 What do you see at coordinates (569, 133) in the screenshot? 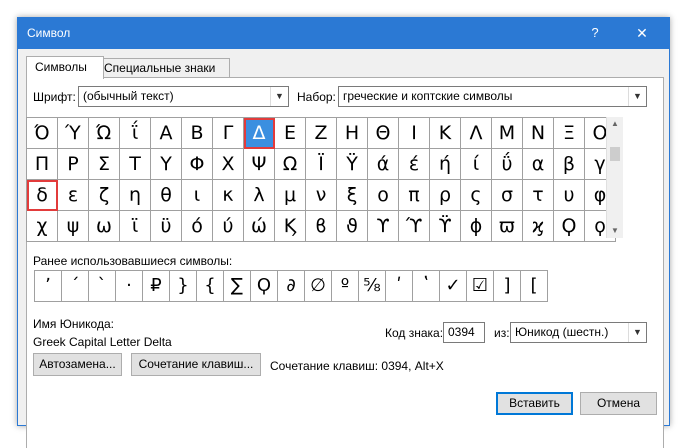
I see `symbol-cell: Ξ` at bounding box center [569, 133].